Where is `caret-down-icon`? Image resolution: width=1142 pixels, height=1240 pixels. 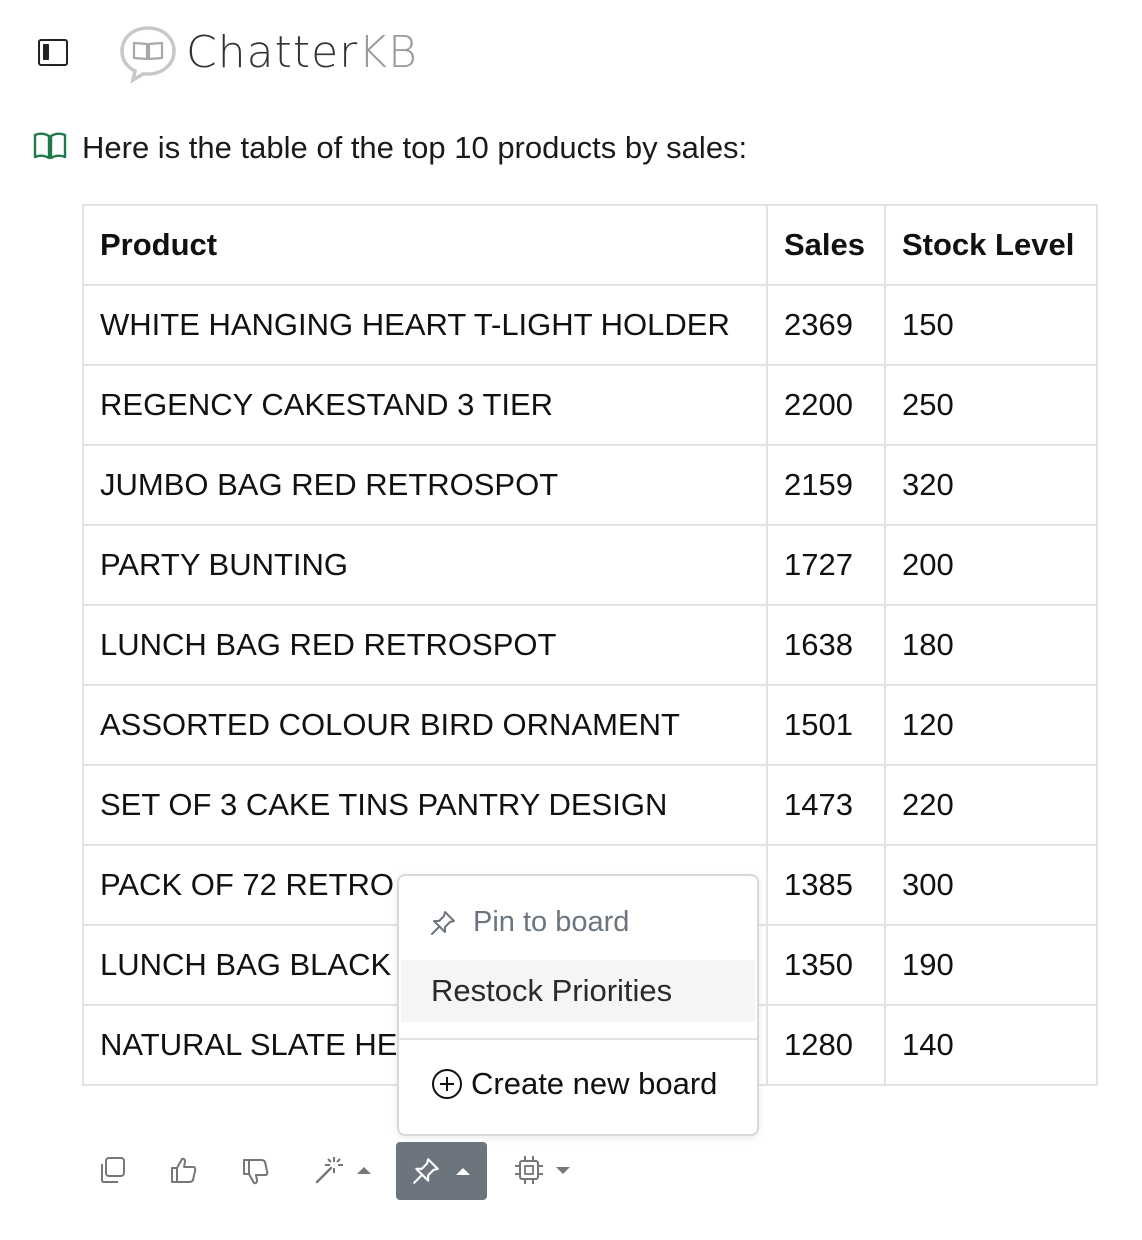
caret-down-icon is located at coordinates (563, 1170).